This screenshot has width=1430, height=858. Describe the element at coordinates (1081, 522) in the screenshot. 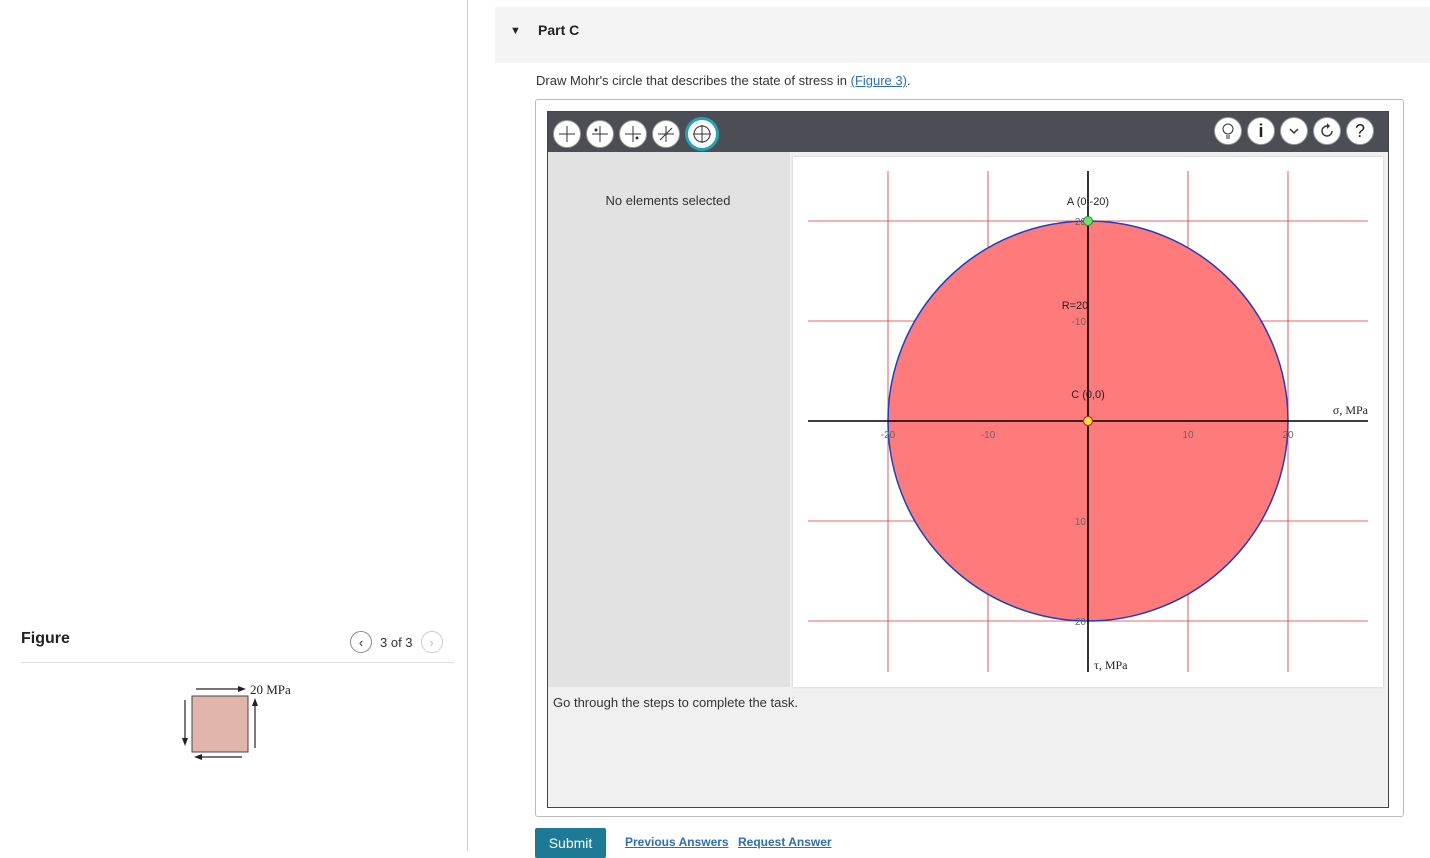

I see `y-tick-label: 10` at that location.